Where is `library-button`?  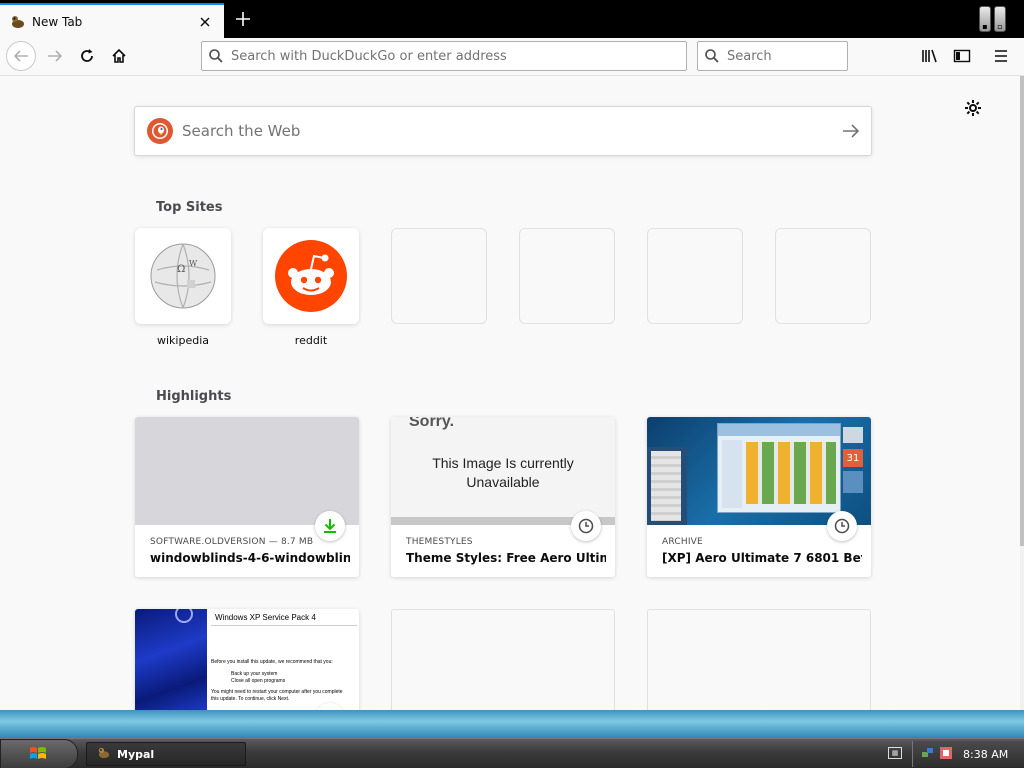 library-button is located at coordinates (930, 56).